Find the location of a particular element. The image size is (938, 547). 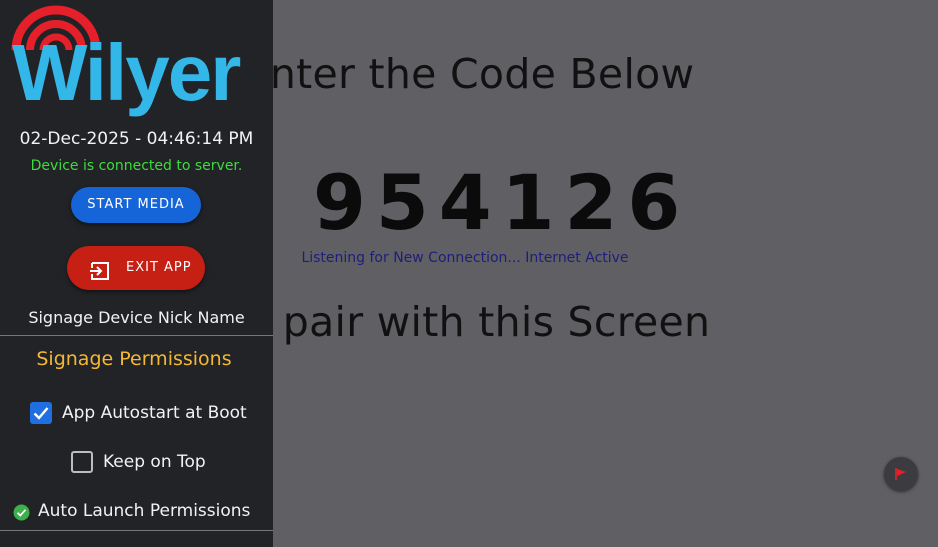

pairing-code: 954126 is located at coordinates (502, 202).